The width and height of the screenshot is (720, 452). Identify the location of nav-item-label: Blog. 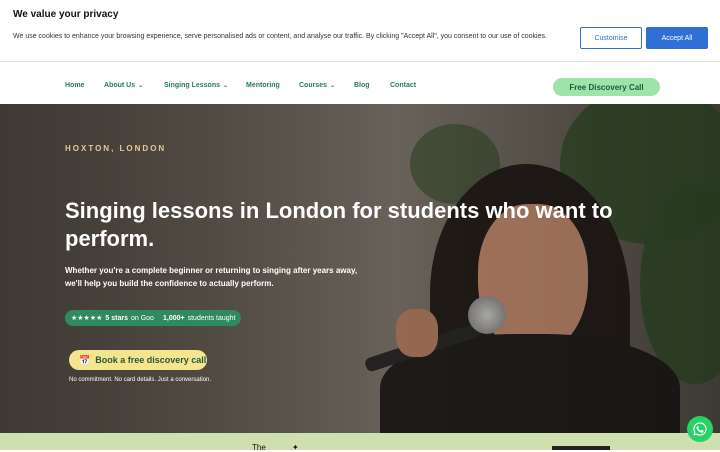
(362, 85).